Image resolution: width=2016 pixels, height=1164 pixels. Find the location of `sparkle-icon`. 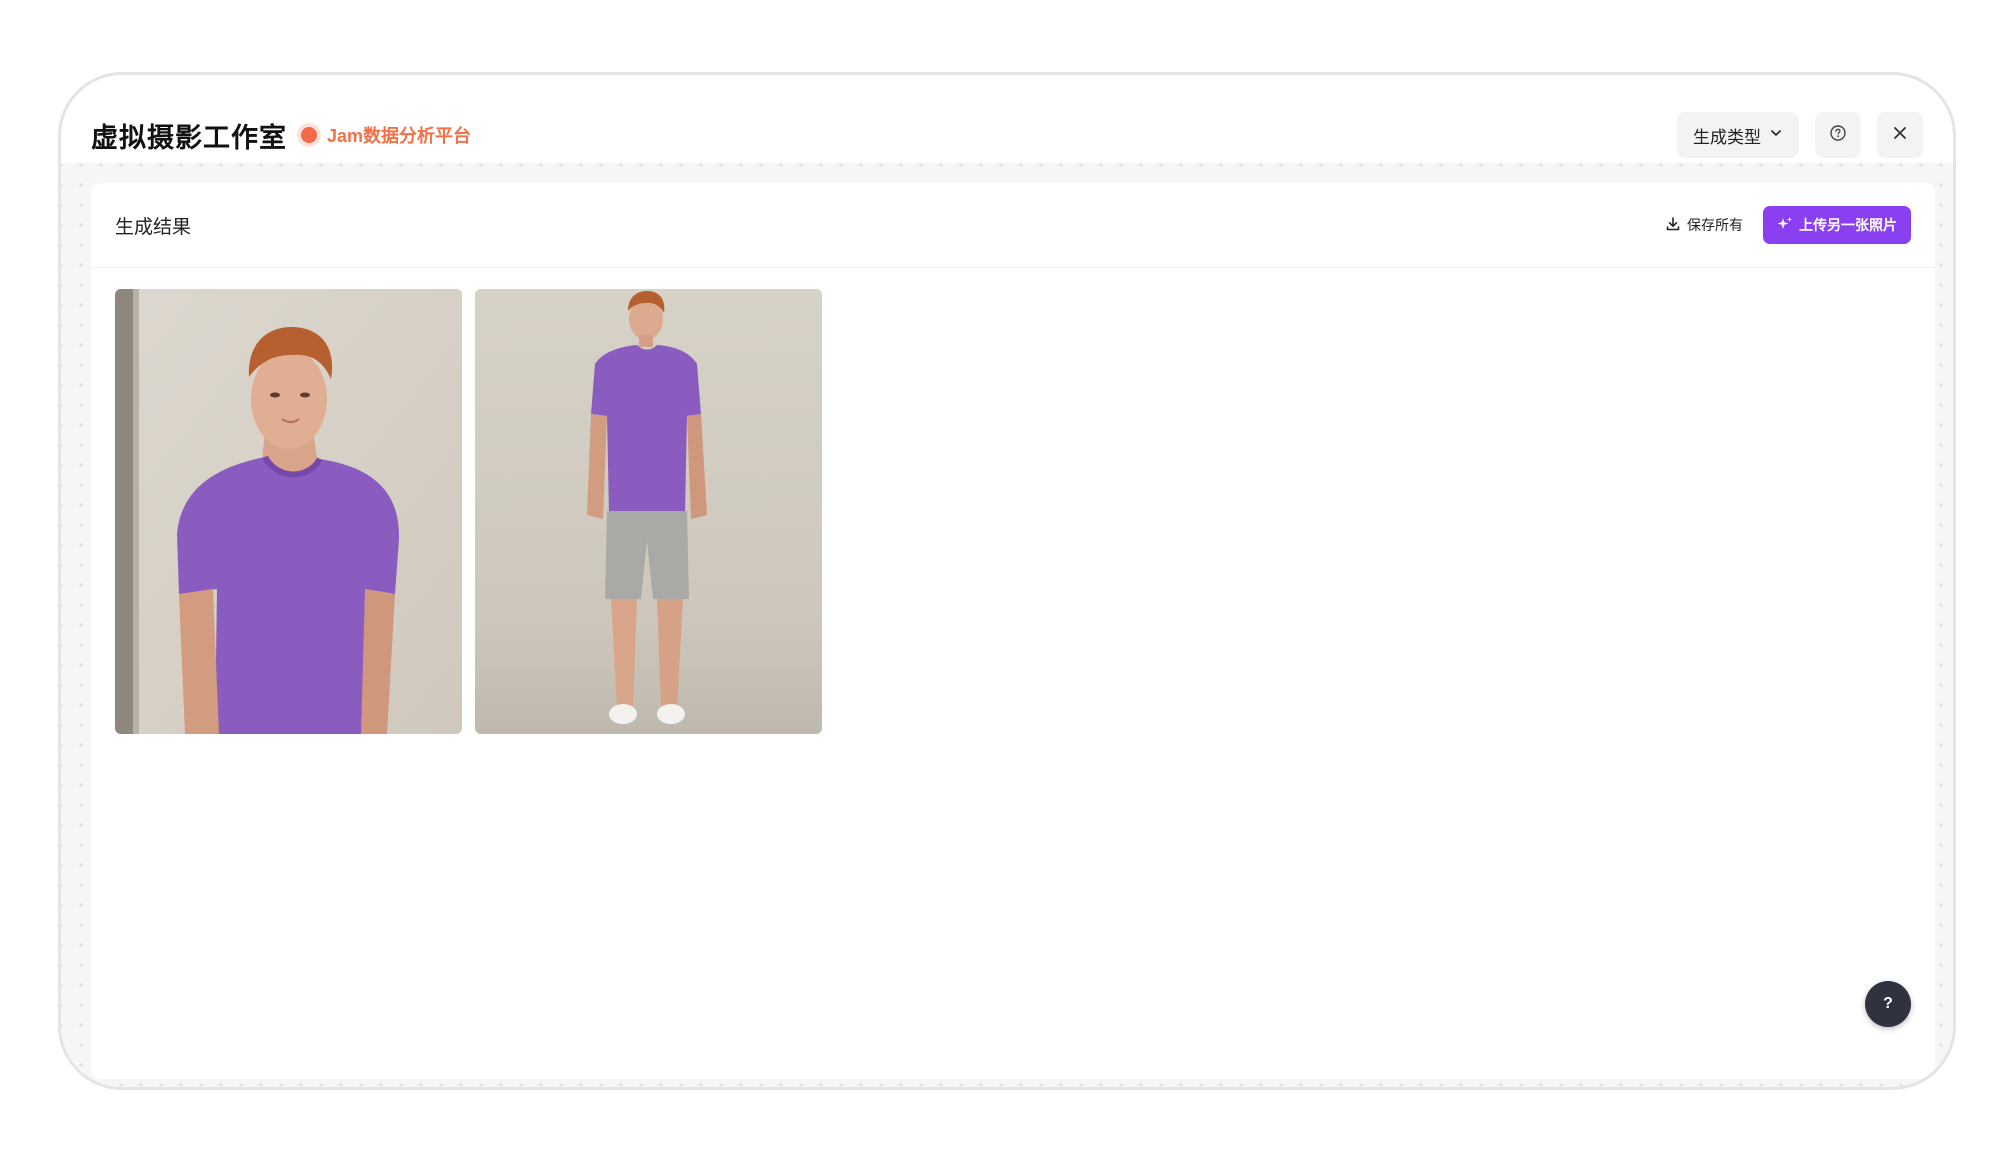

sparkle-icon is located at coordinates (1785, 225).